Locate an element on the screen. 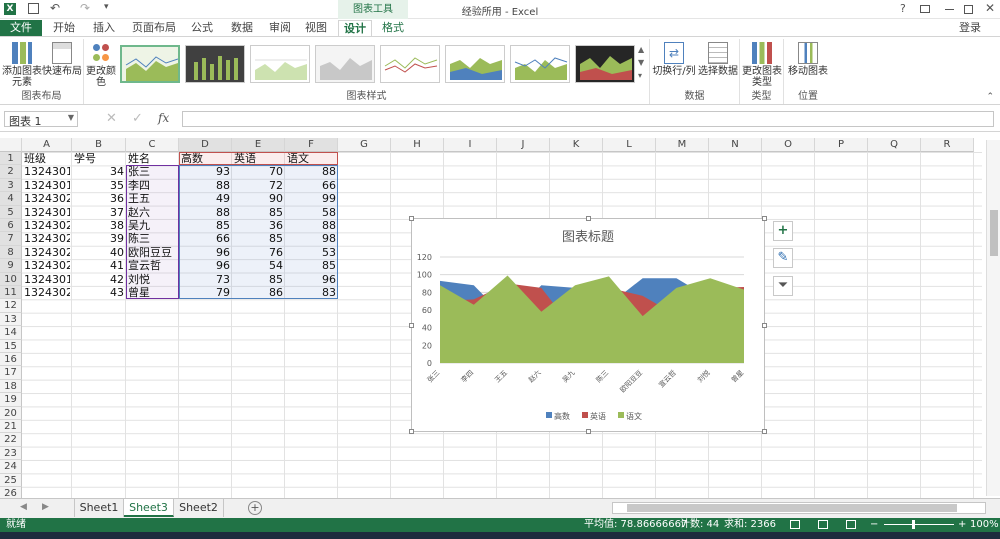  tab-design: 设计 is located at coordinates (355, 28).